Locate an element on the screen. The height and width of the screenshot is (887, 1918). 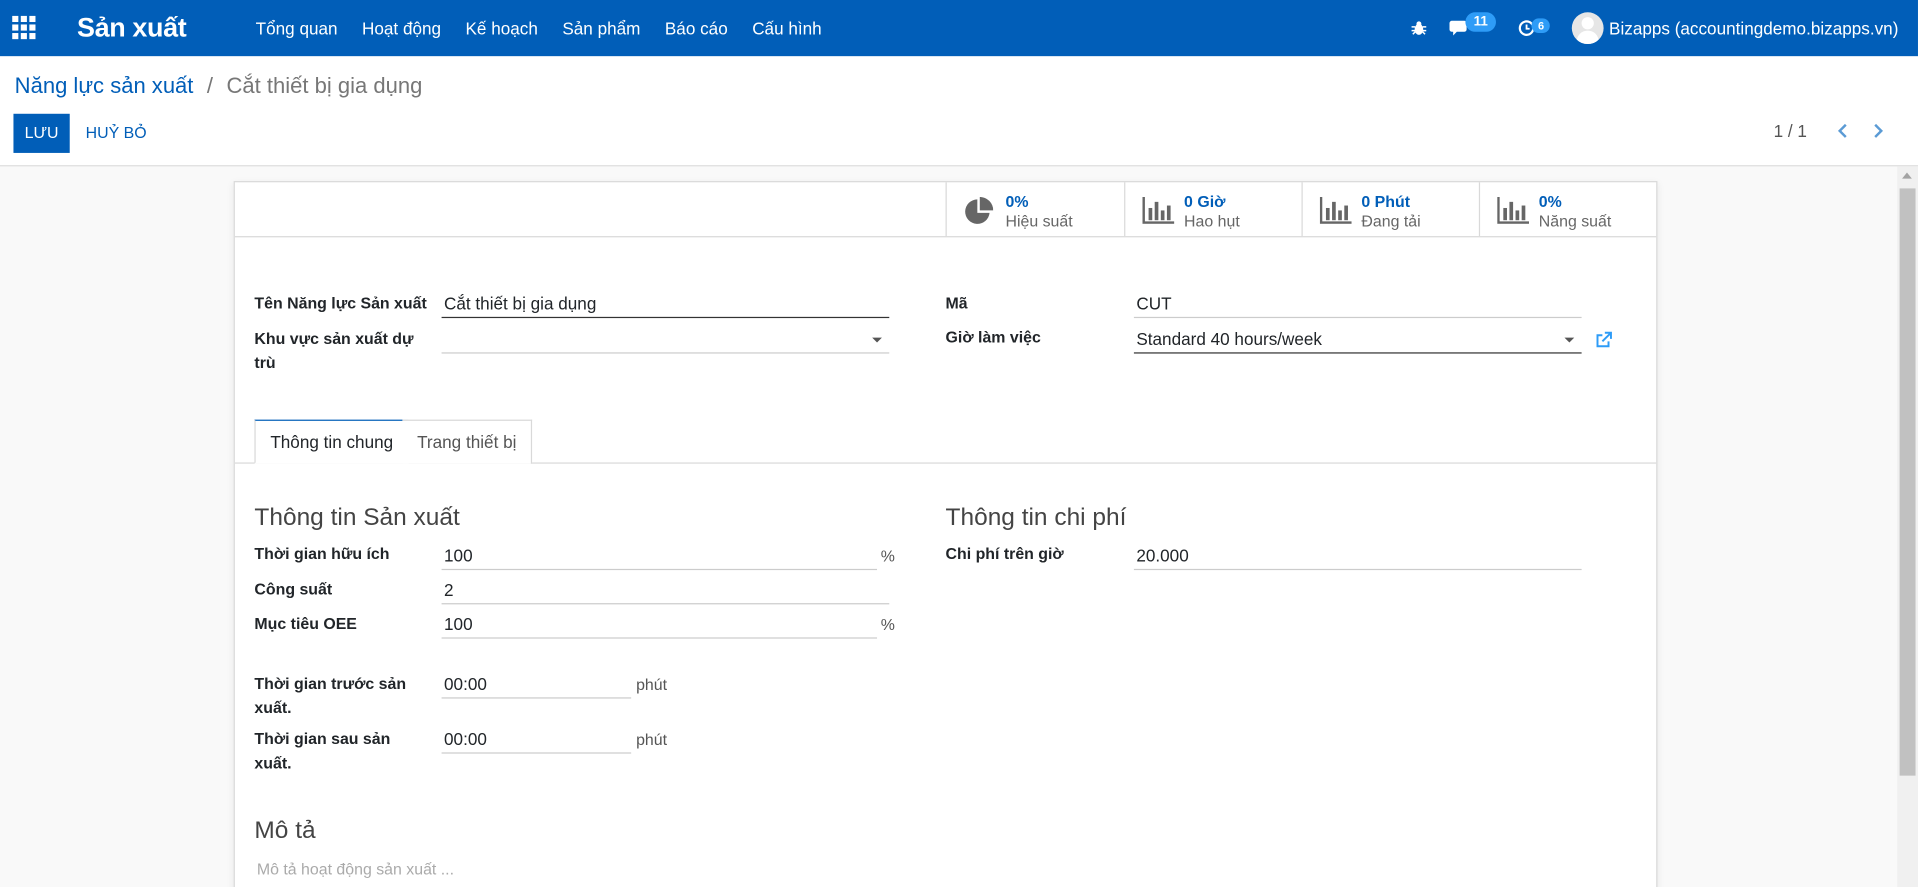
stat-value: 0 Giờ is located at coordinates (1205, 201).